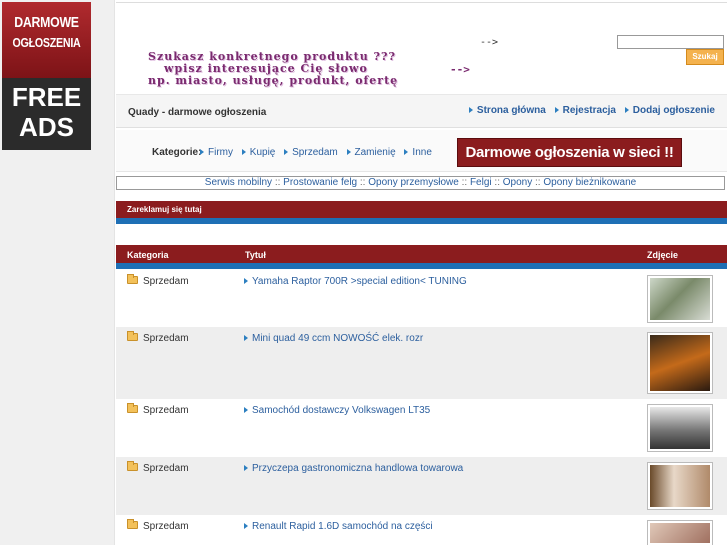  What do you see at coordinates (421, 257) in the screenshot?
I see `listing-table-header: Kategoria Tytuł Zdjęcie` at bounding box center [421, 257].